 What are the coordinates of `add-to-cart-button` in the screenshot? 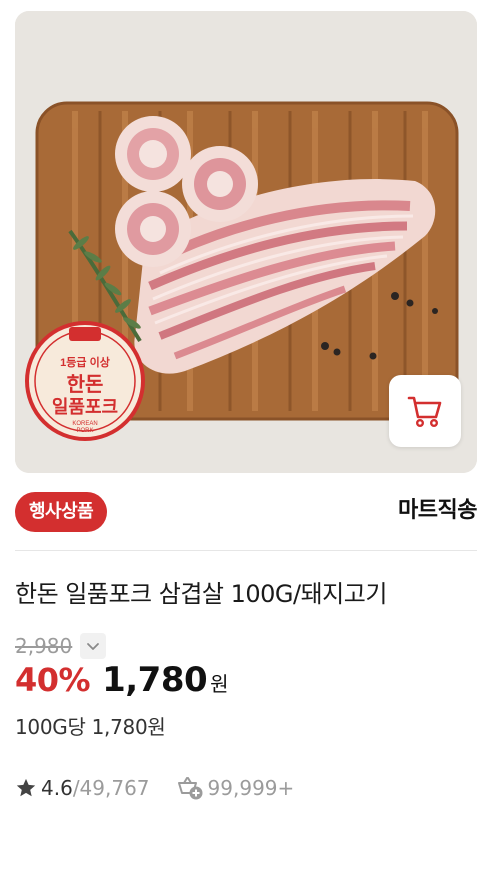 It's located at (425, 411).